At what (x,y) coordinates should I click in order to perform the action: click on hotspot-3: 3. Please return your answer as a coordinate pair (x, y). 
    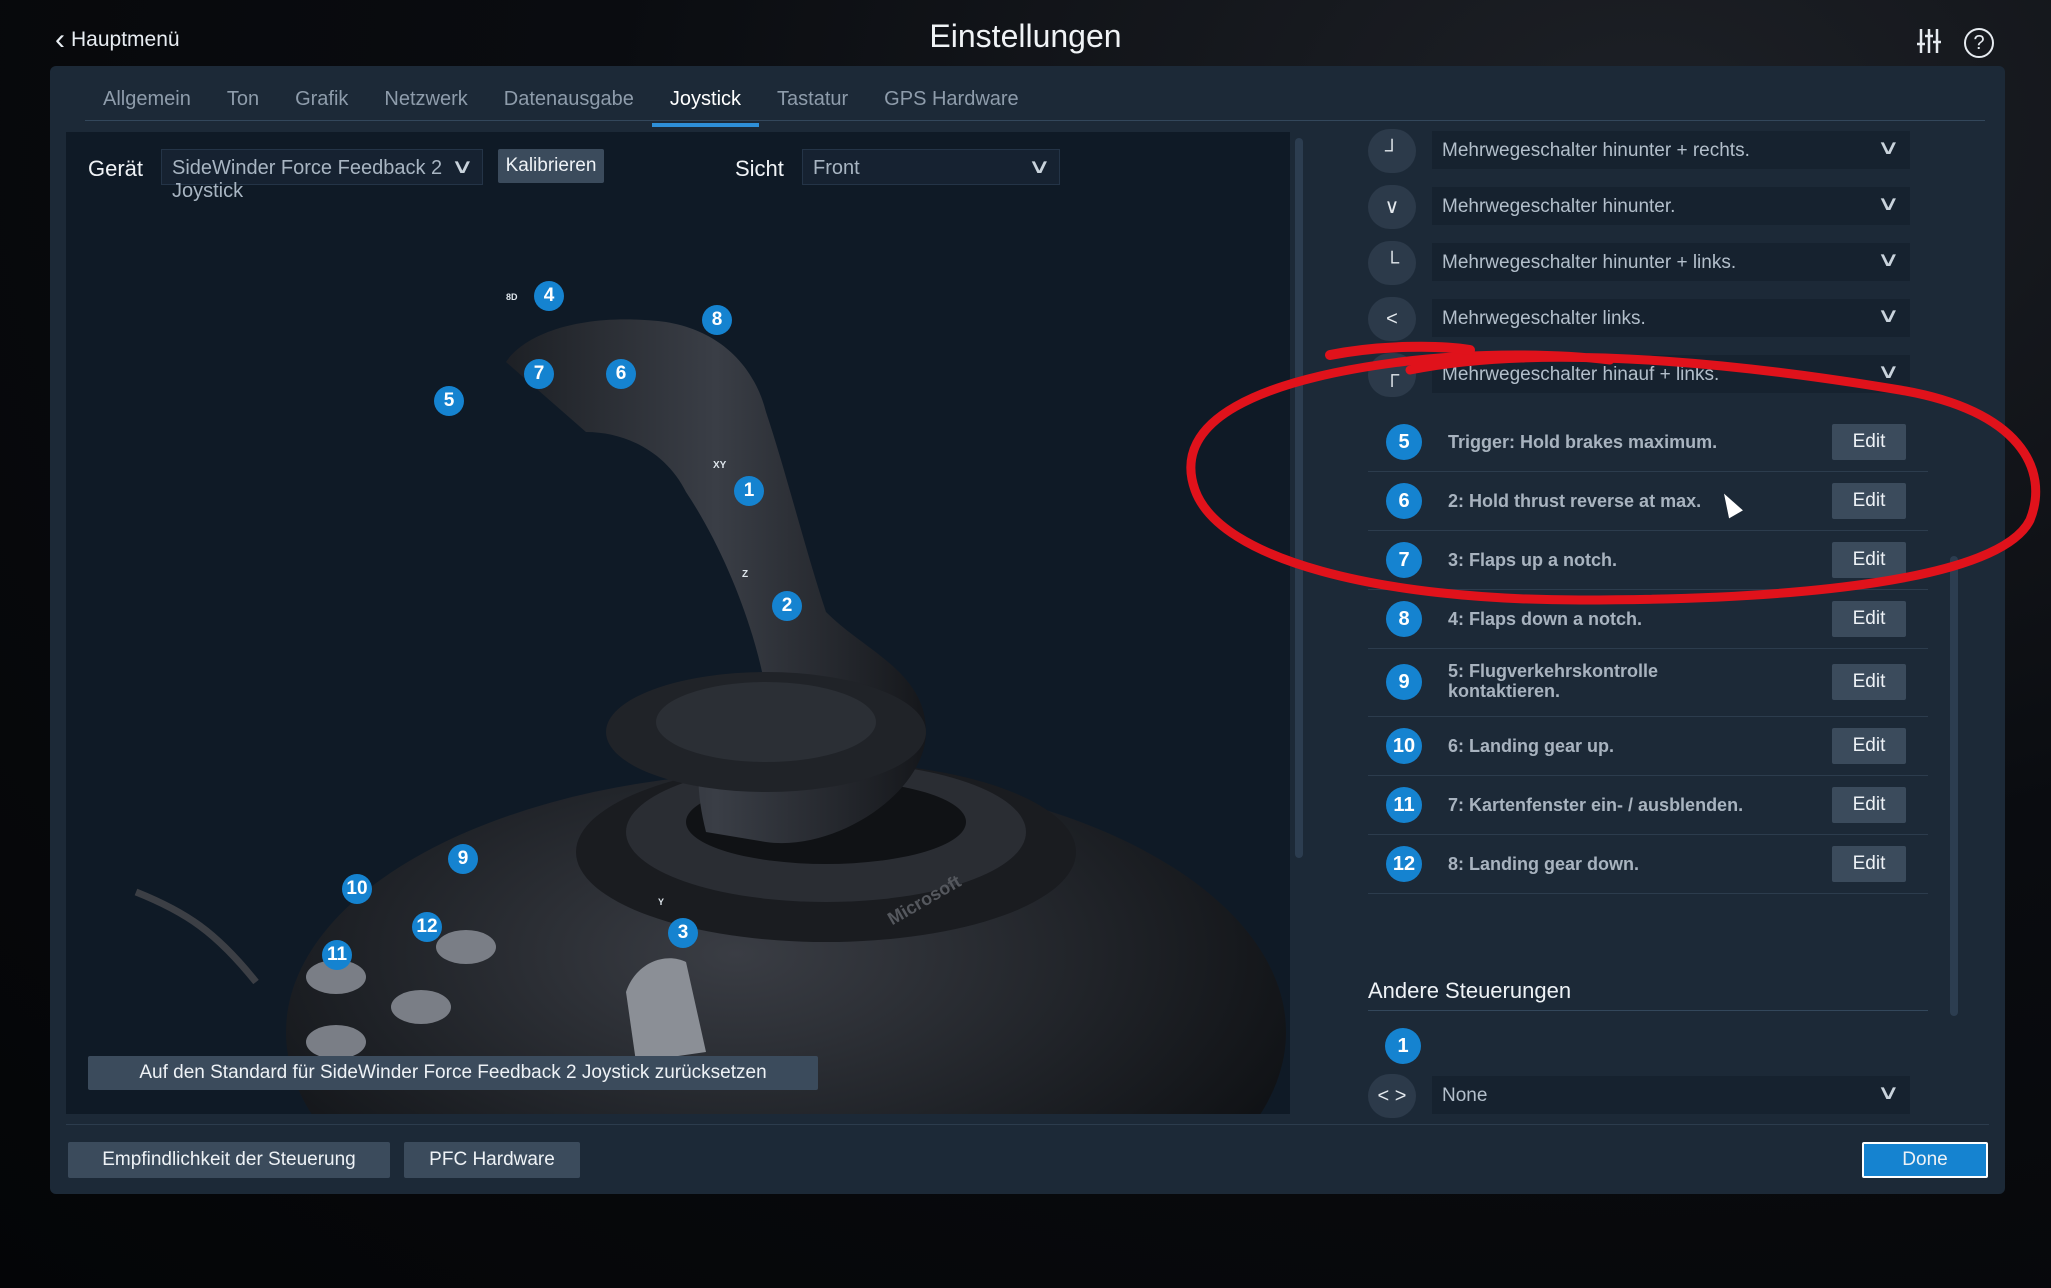
    Looking at the image, I should click on (683, 933).